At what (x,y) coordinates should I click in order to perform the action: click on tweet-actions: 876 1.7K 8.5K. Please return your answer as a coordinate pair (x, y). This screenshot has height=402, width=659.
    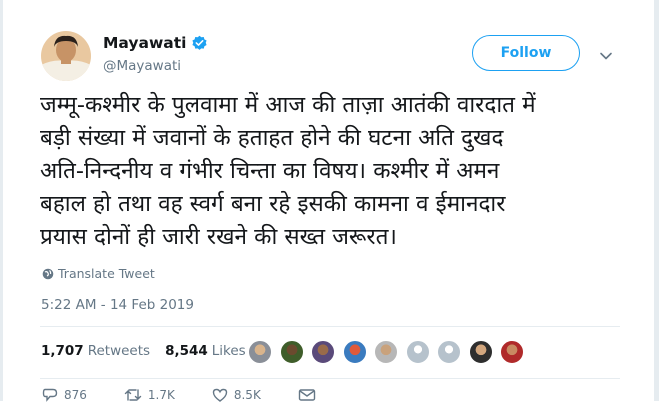
    Looking at the image, I should click on (200, 395).